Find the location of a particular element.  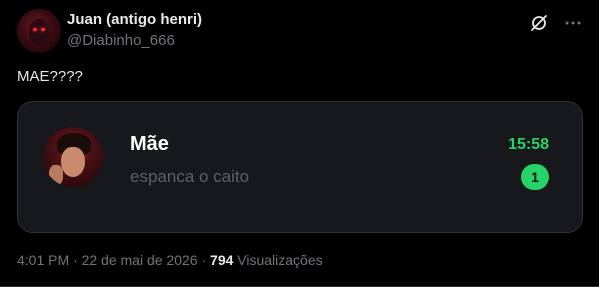

more-icon is located at coordinates (573, 23).